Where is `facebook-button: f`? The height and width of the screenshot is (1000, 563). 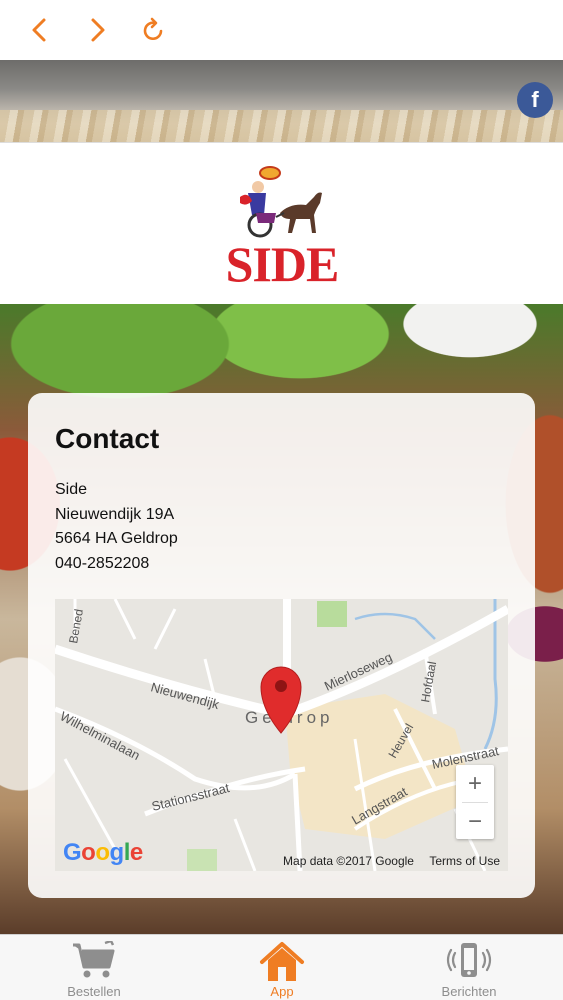
facebook-button: f is located at coordinates (535, 100).